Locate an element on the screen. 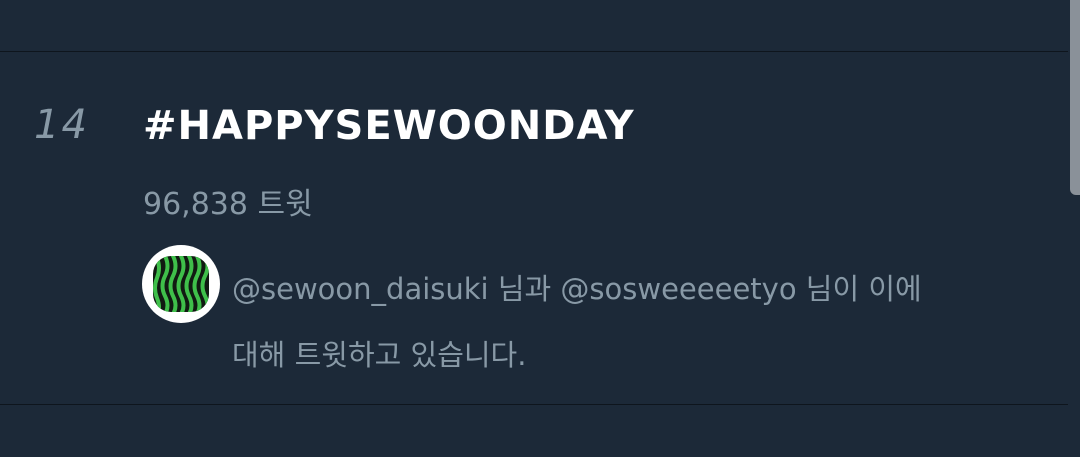 The height and width of the screenshot is (457, 1080). divider-bottom is located at coordinates (534, 404).